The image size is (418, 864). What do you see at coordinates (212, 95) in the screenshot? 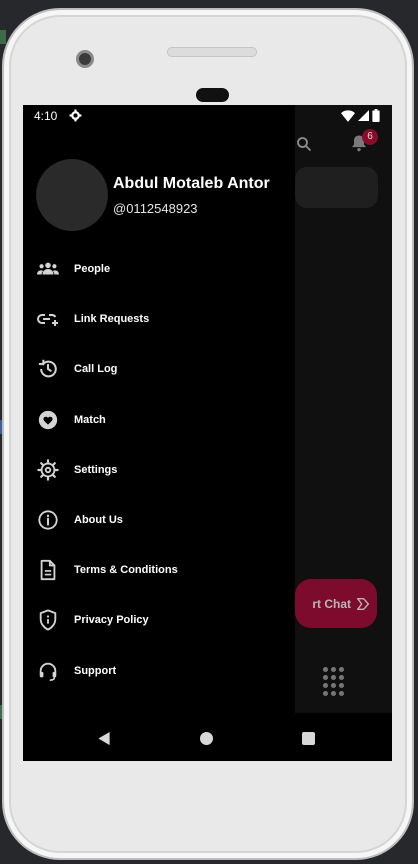
I see `earpiece` at bounding box center [212, 95].